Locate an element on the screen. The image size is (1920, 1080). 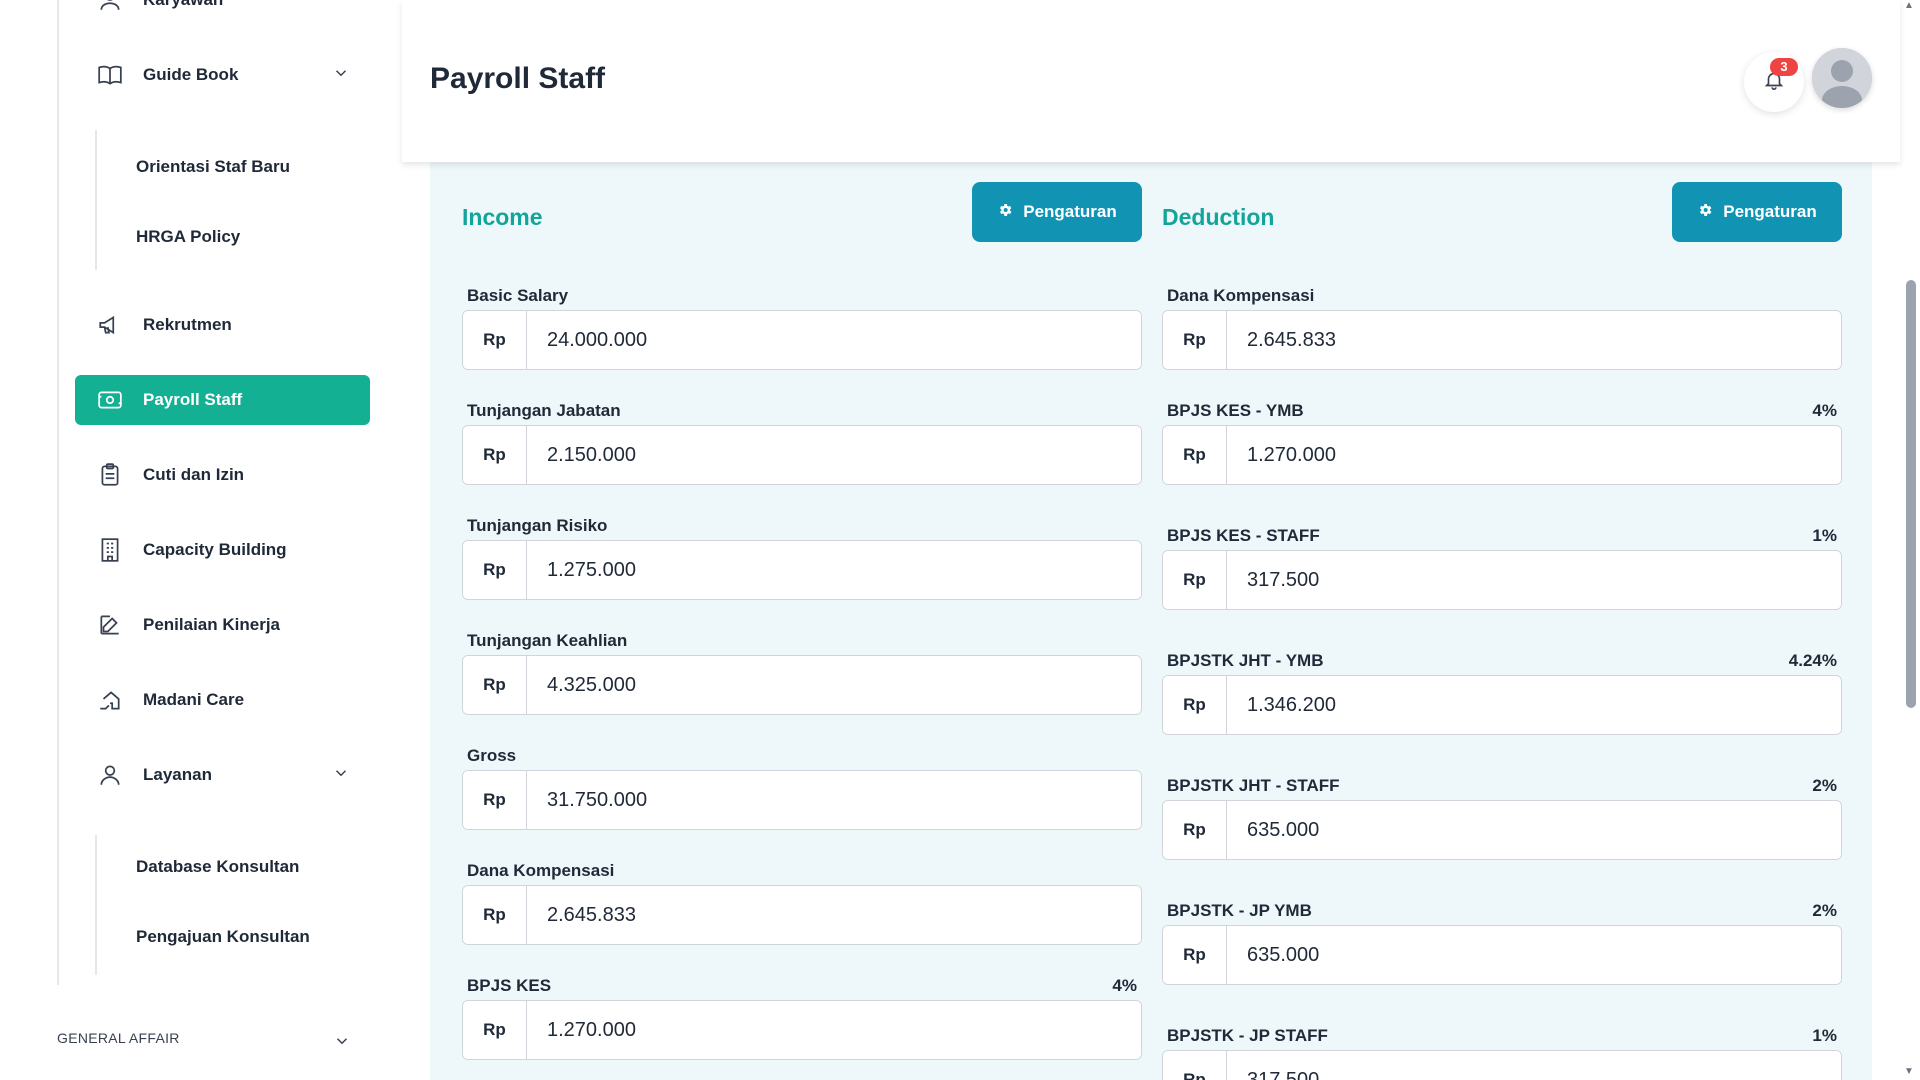
clipboard-icon is located at coordinates (110, 475).